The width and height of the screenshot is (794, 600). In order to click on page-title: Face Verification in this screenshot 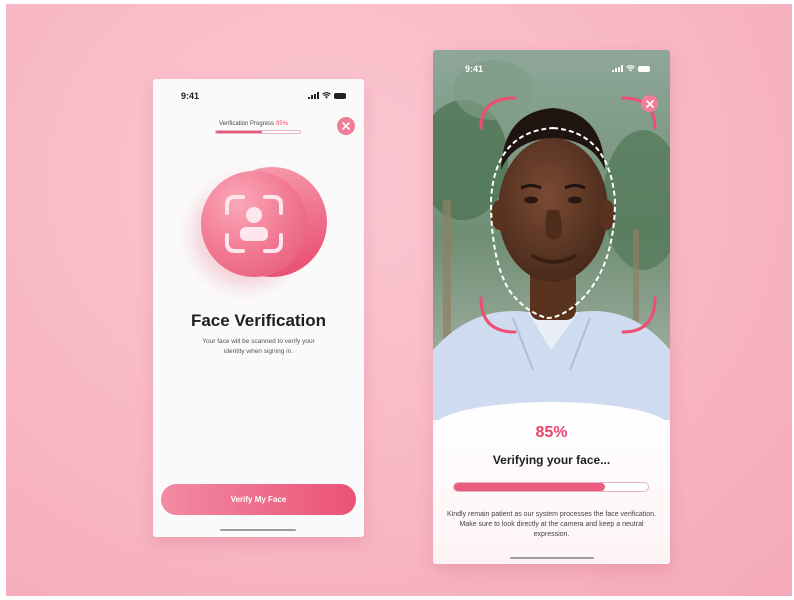, I will do `click(258, 320)`.